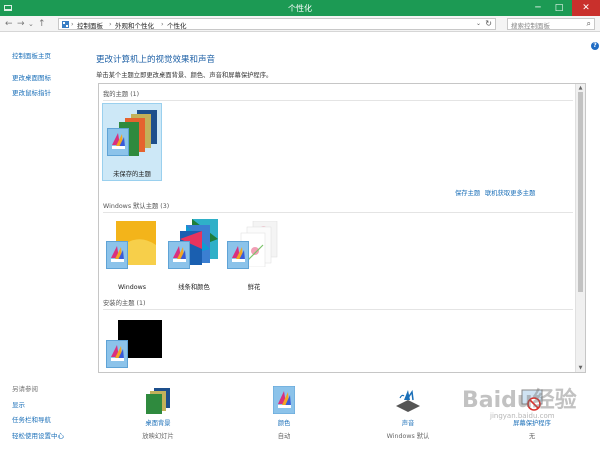 This screenshot has height=450, width=600. Describe the element at coordinates (134, 25) in the screenshot. I see `breadcrumb-appearance: 外观和个性化` at that location.